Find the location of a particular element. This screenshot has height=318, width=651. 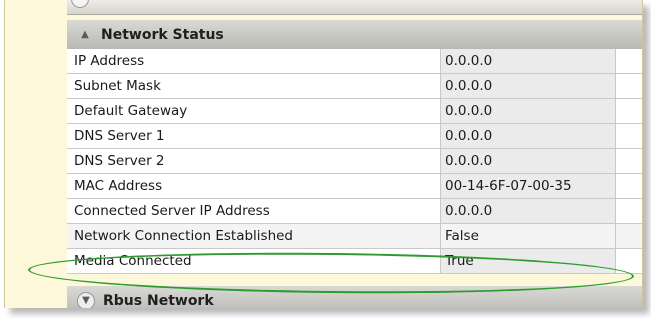

property-value: True is located at coordinates (528, 261).